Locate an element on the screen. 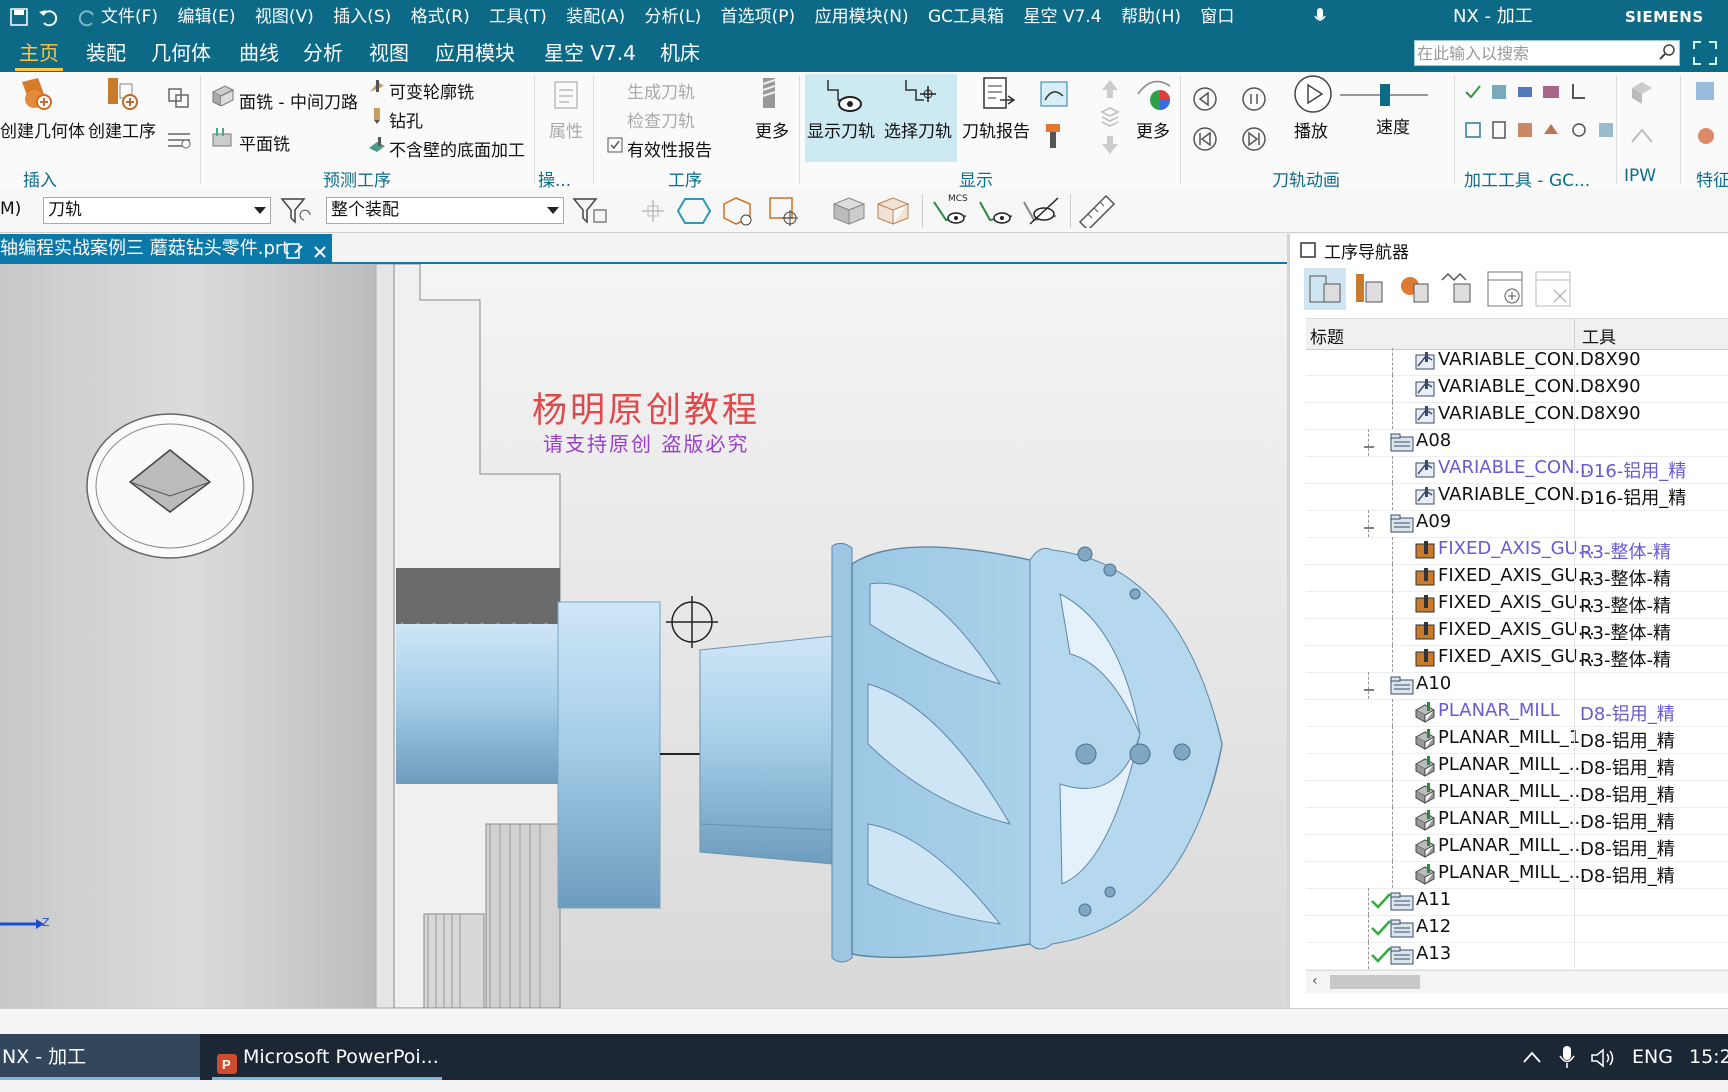 This screenshot has width=1728, height=1092. edit-document-icon is located at coordinates (295, 252).